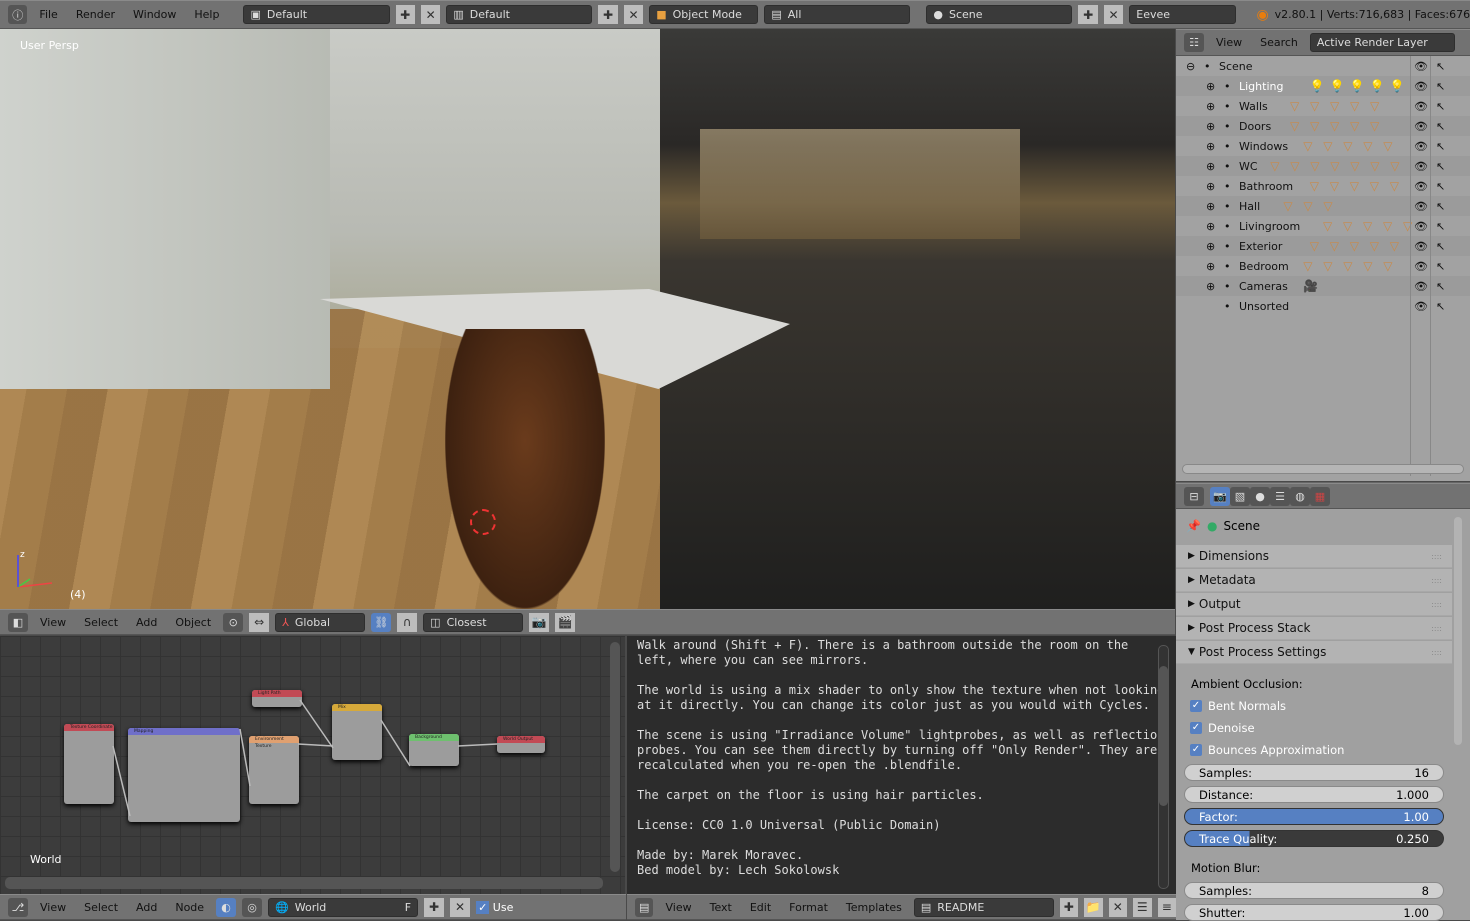 This screenshot has height=921, width=1470. I want to click on outliner-item-label: Exterior, so click(1260, 246).